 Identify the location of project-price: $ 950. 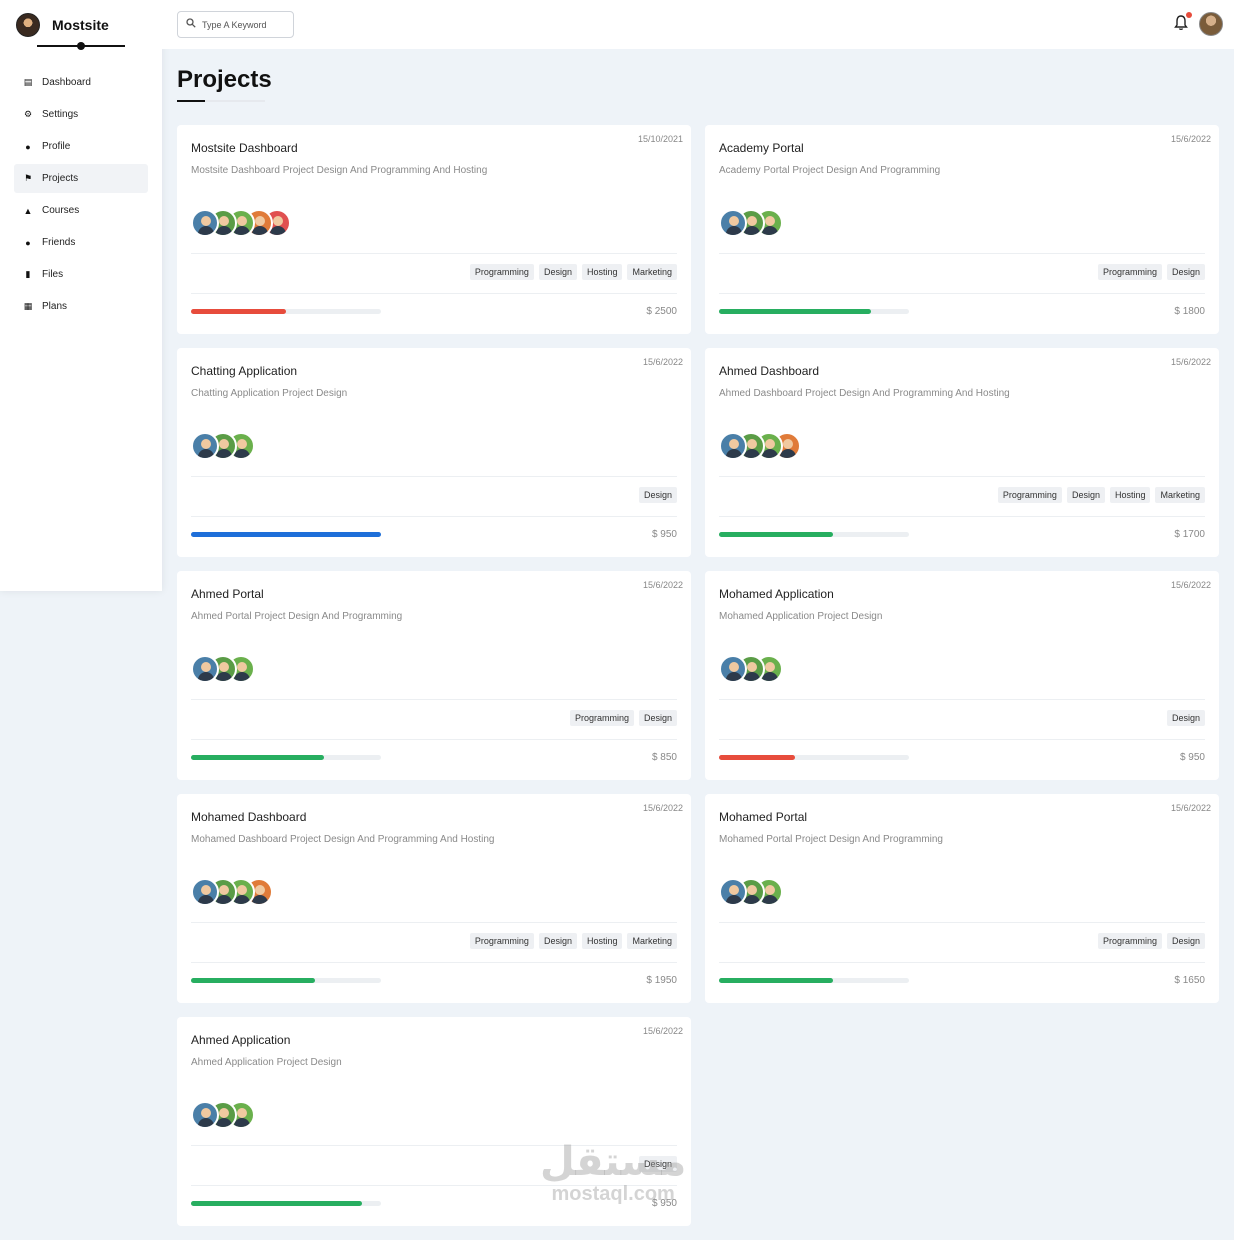
(1192, 757).